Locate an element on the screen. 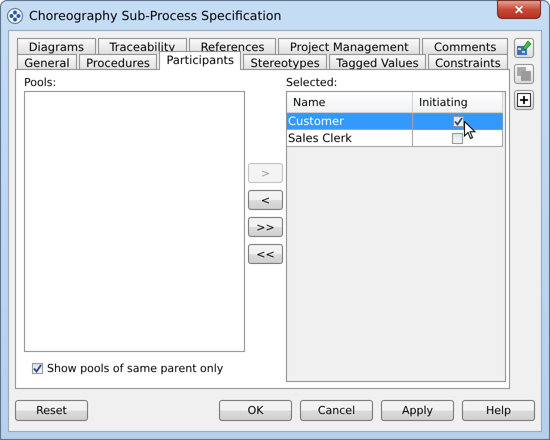 The width and height of the screenshot is (550, 440). add-button is located at coordinates (524, 100).